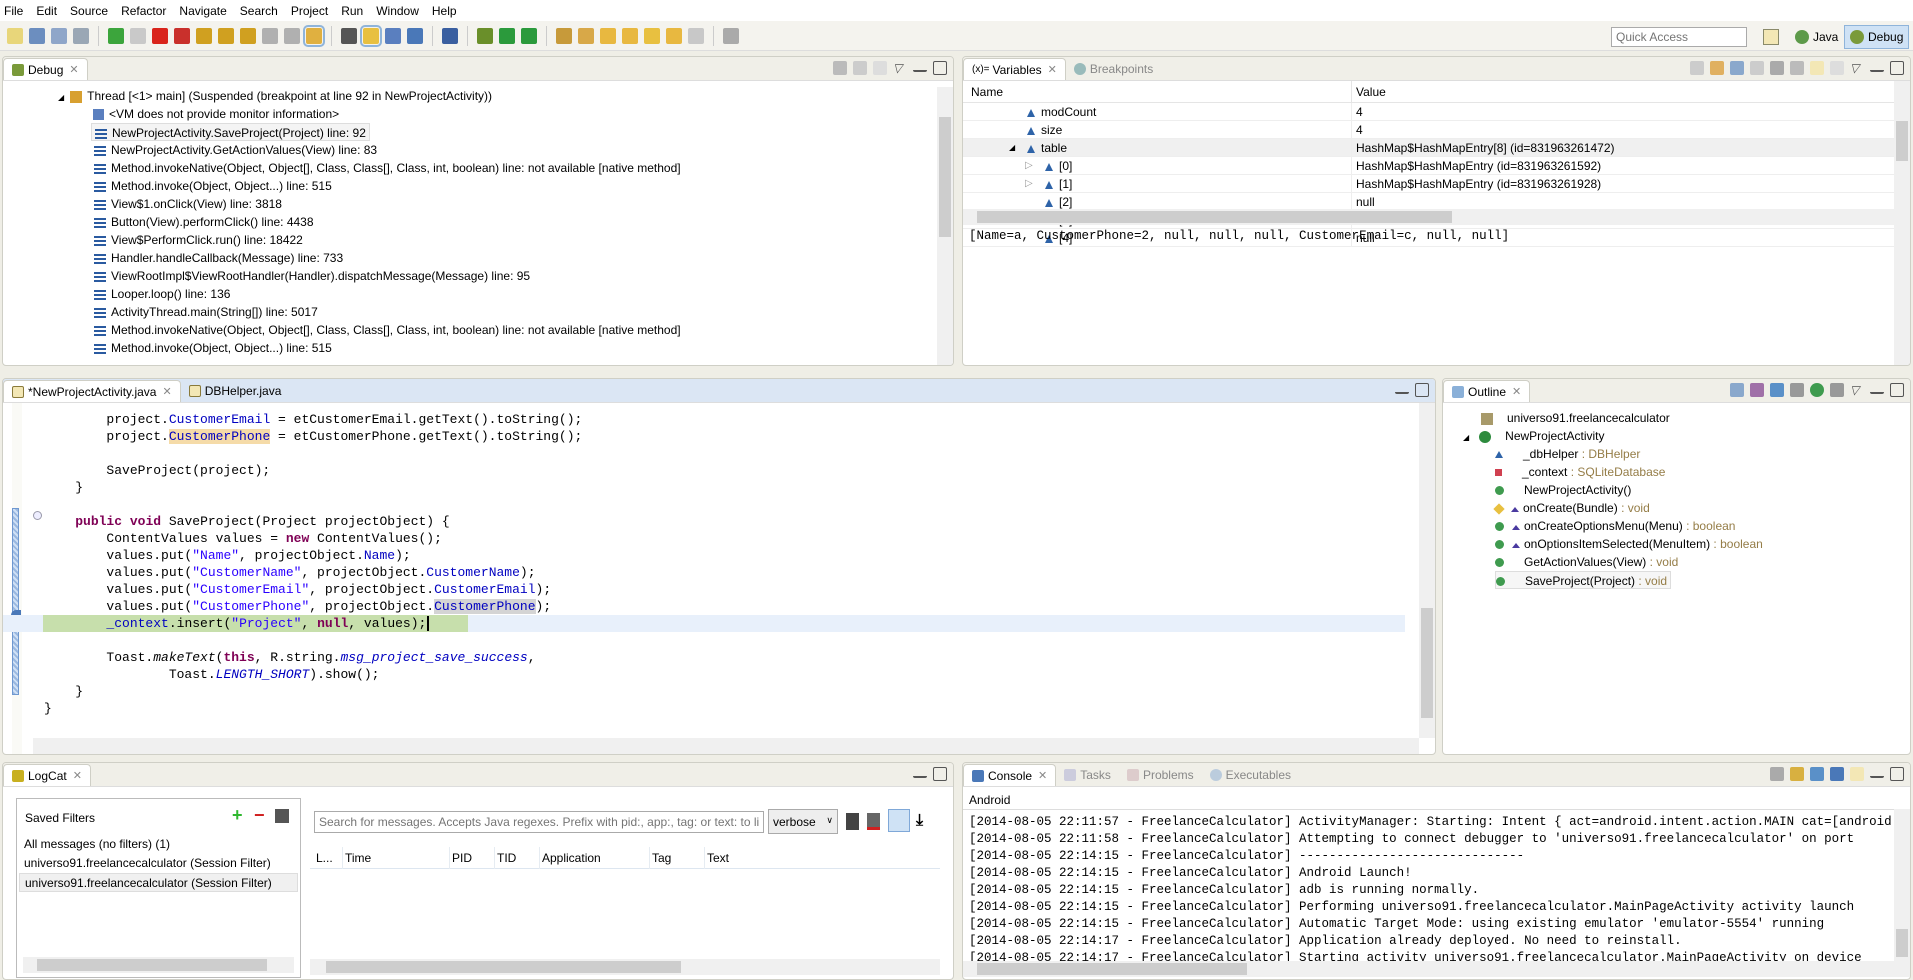  Describe the element at coordinates (1757, 68) in the screenshot. I see `remove-expression-icon` at that location.